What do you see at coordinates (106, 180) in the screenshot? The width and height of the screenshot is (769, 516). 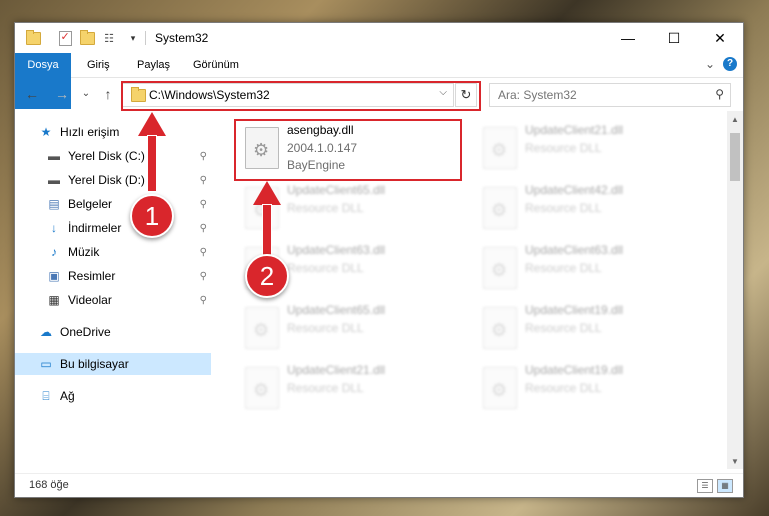 I see `sidebar-item-label: Yerel Disk (D:)` at bounding box center [106, 180].